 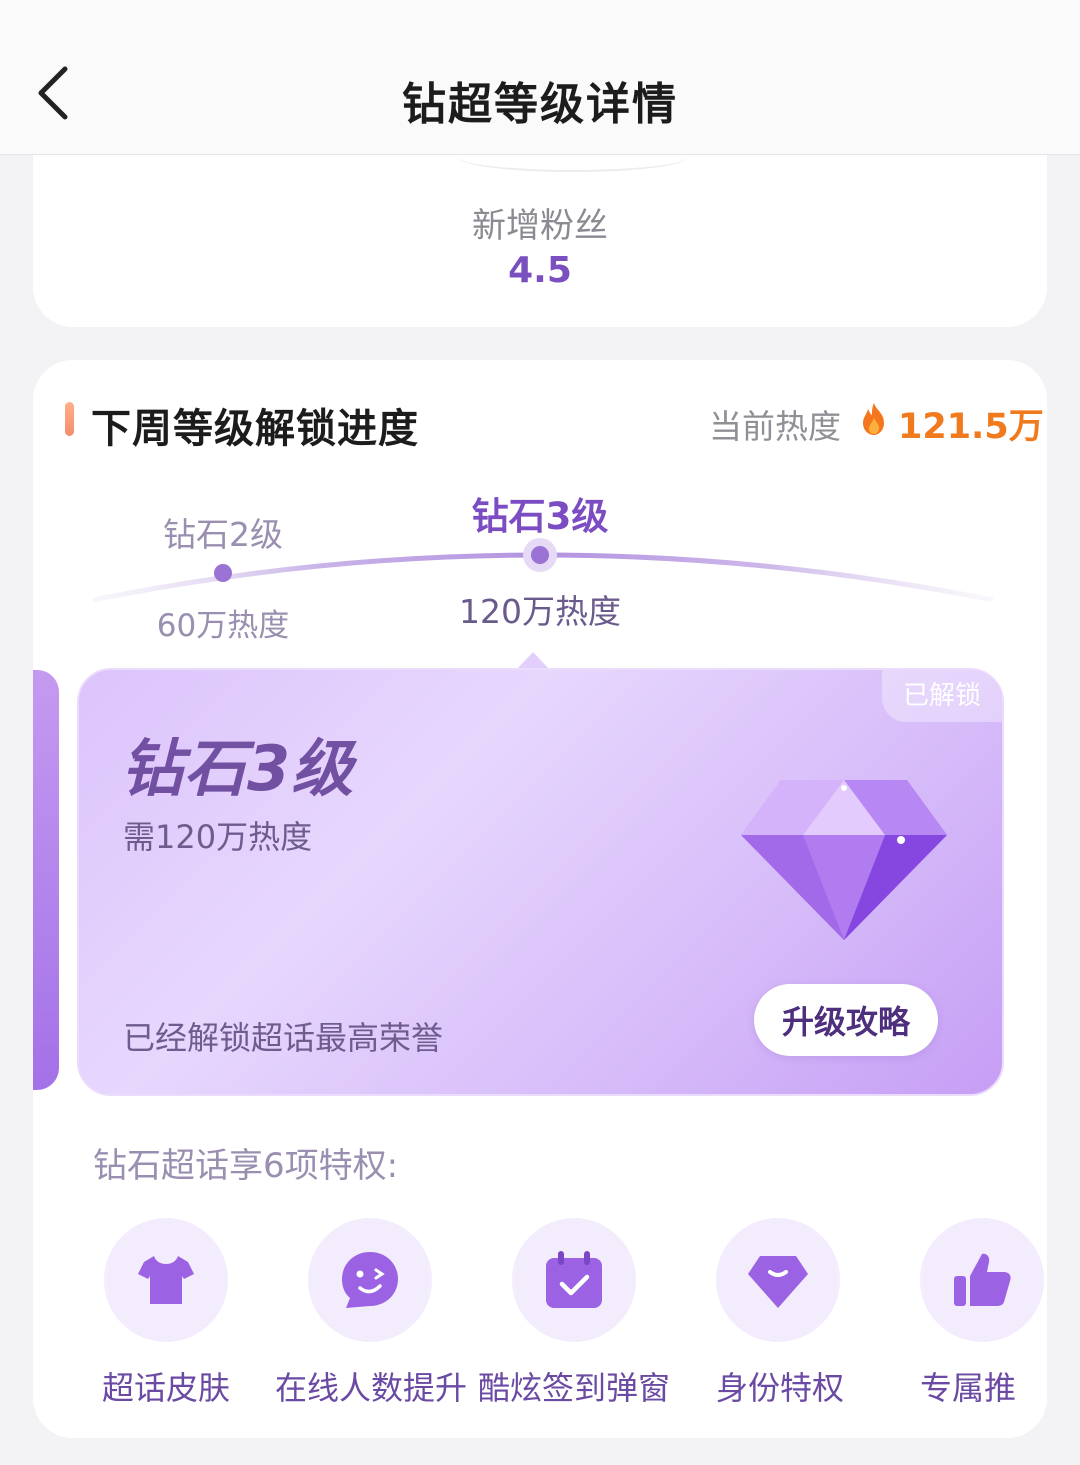 I want to click on wink-chat-icon, so click(x=370, y=1280).